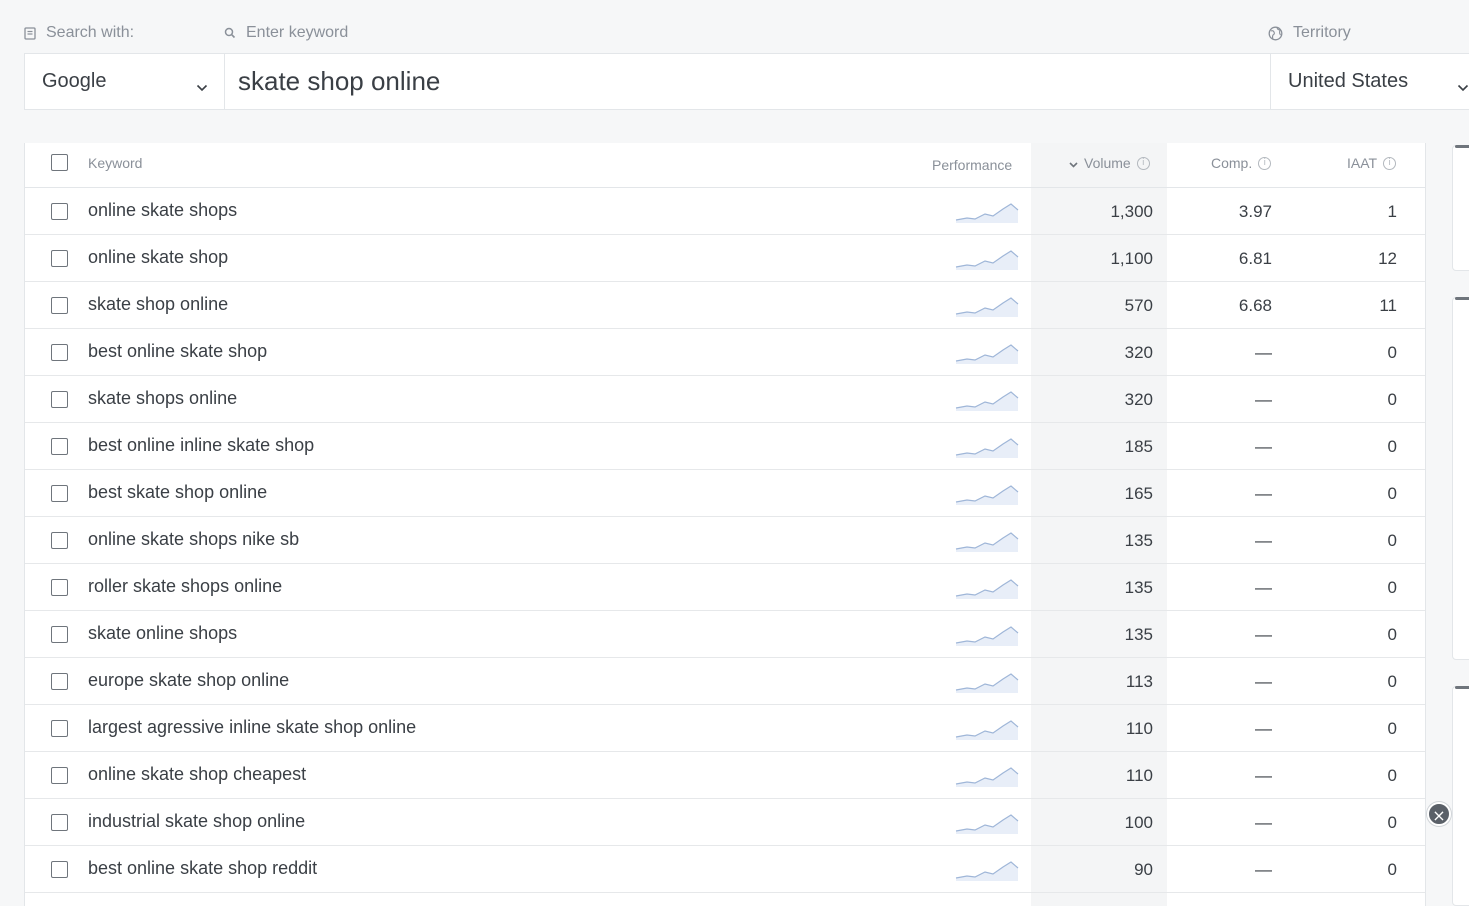 Image resolution: width=1469 pixels, height=906 pixels. I want to click on search-with-text: Search with:, so click(90, 32).